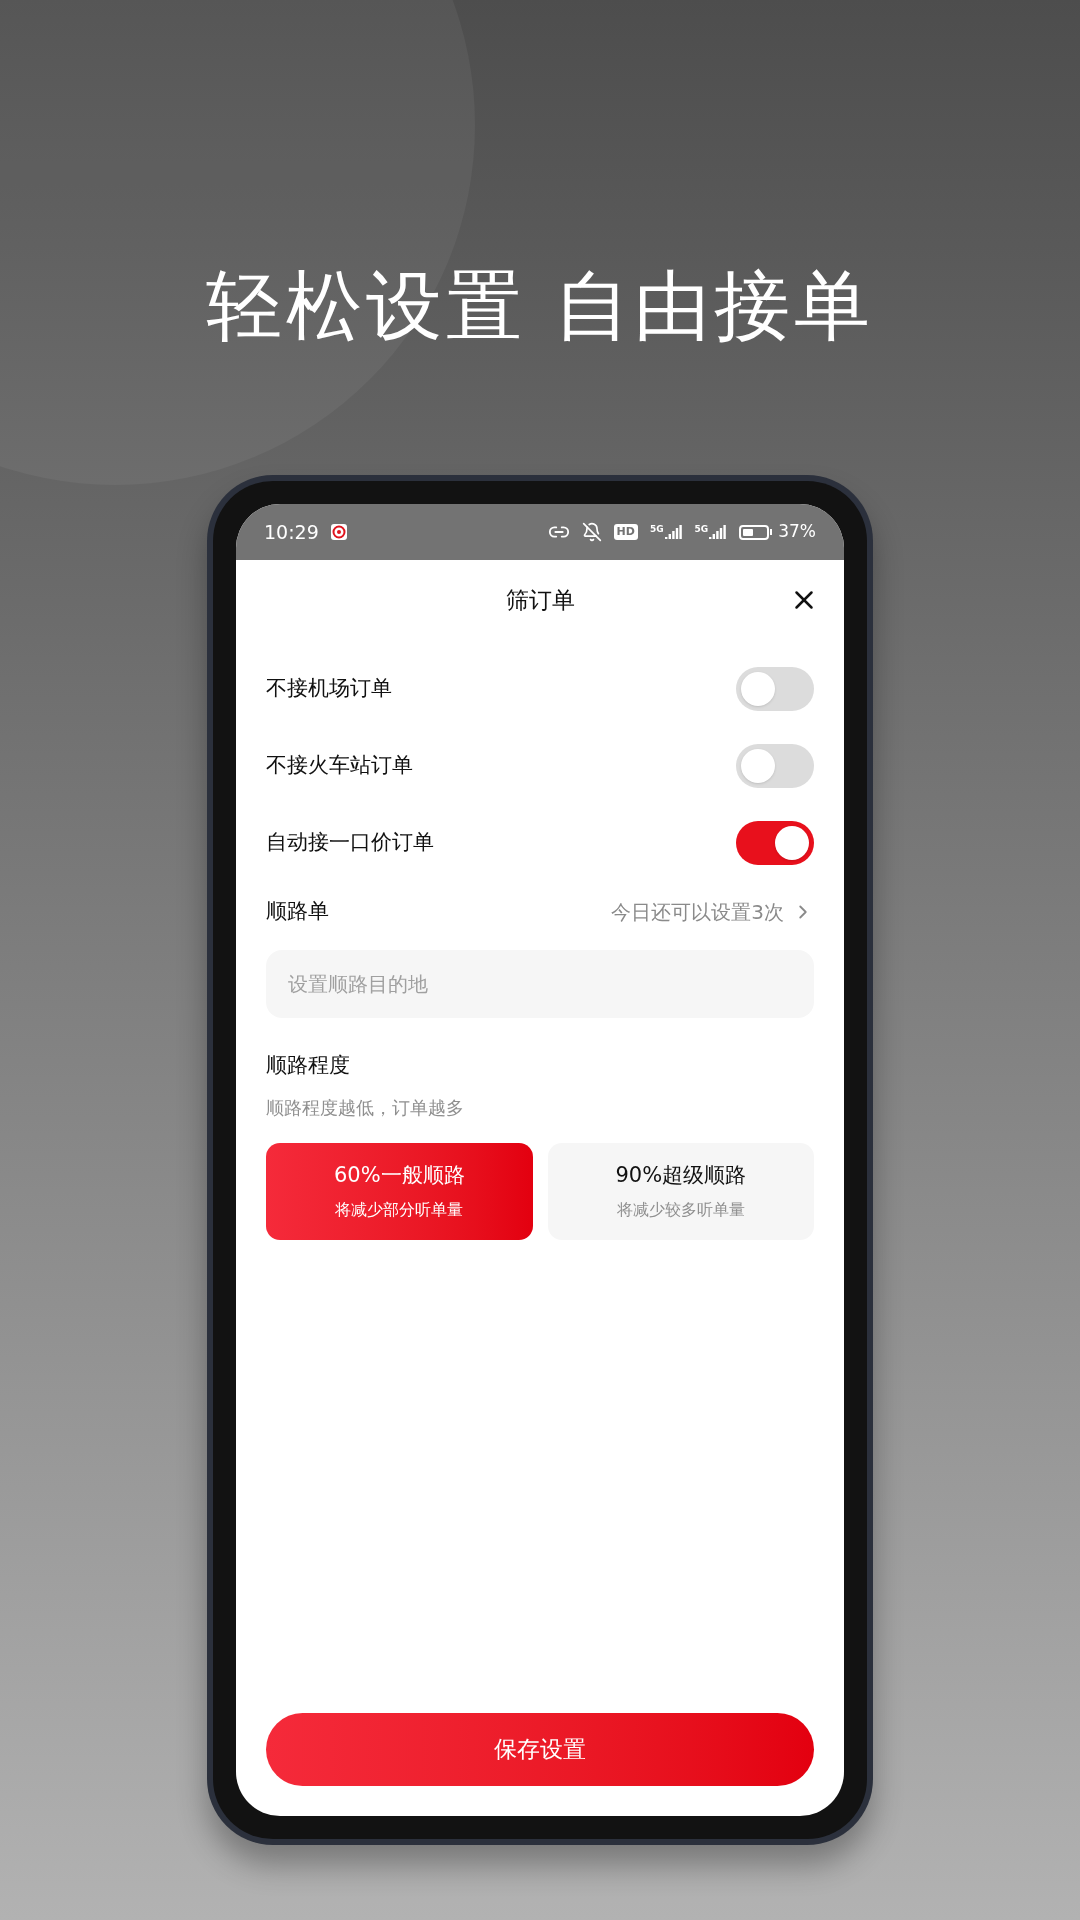 The width and height of the screenshot is (1080, 1920). What do you see at coordinates (308, 1065) in the screenshot?
I see `section-label: 顺路程度` at bounding box center [308, 1065].